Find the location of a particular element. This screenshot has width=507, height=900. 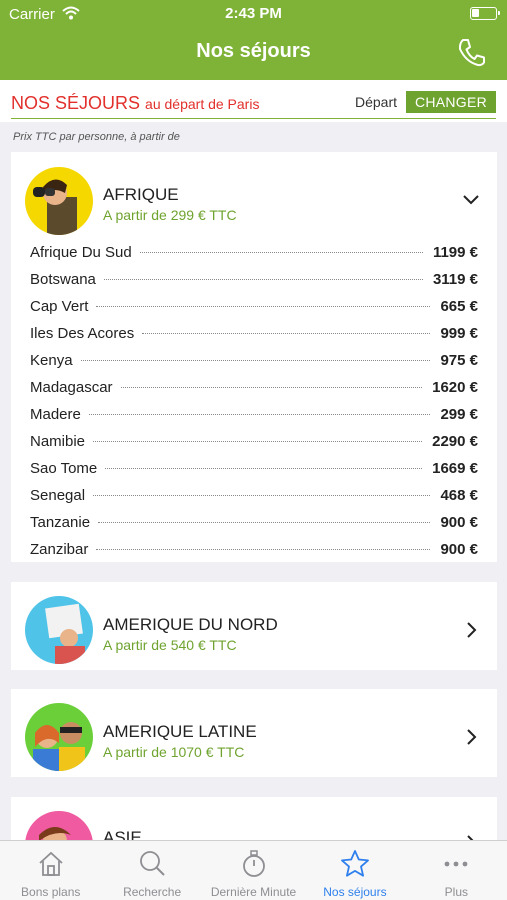

top-bar: Carrier 2:43 PM Nos séjours is located at coordinates (253, 40).